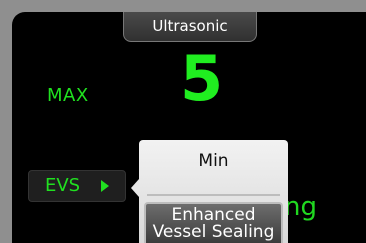  I want to click on evs-mode-button: EVS, so click(77, 186).